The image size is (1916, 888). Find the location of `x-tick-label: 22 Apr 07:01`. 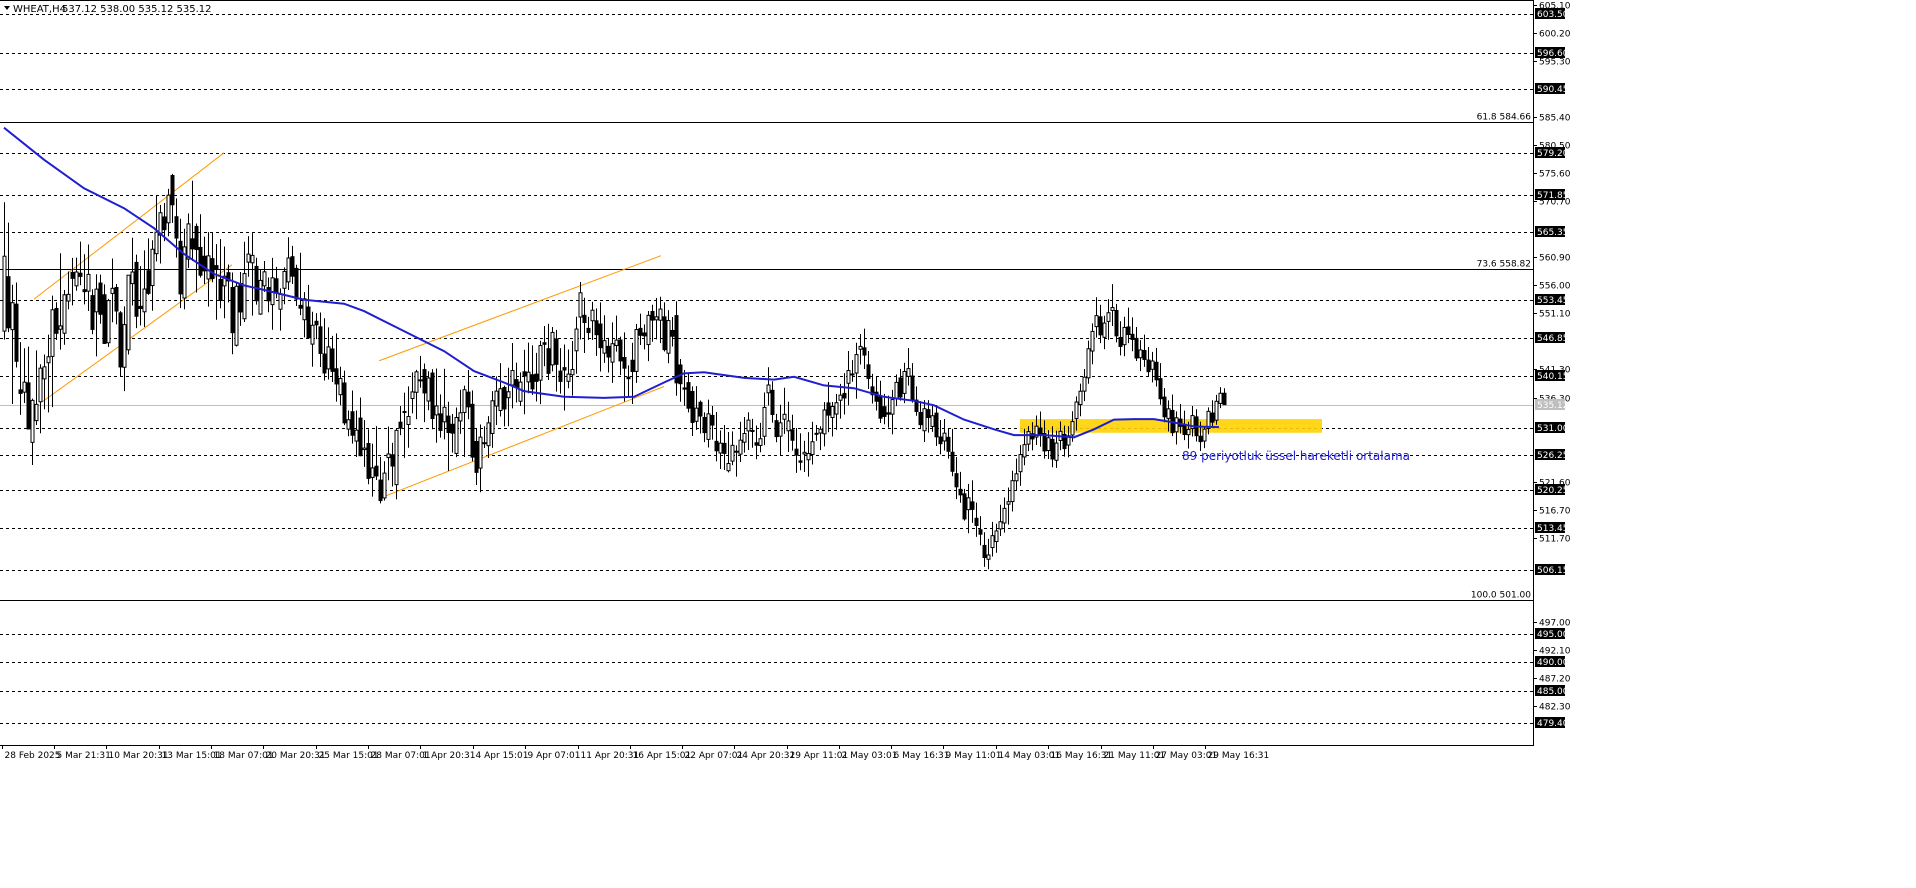

x-tick-label: 22 Apr 07:01 is located at coordinates (714, 756).